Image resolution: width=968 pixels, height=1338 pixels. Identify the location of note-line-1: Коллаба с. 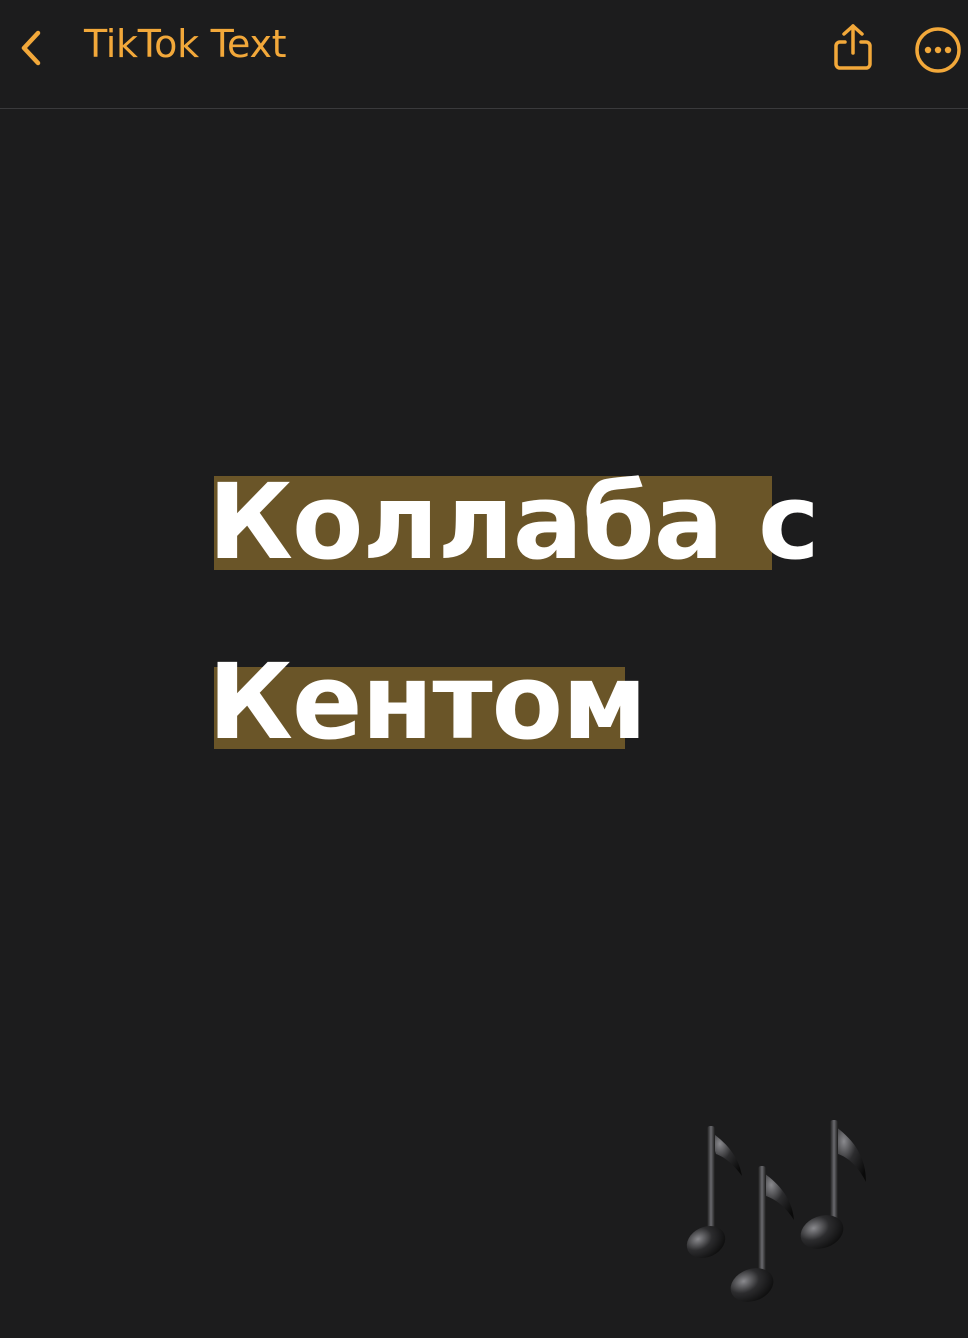
(514, 522).